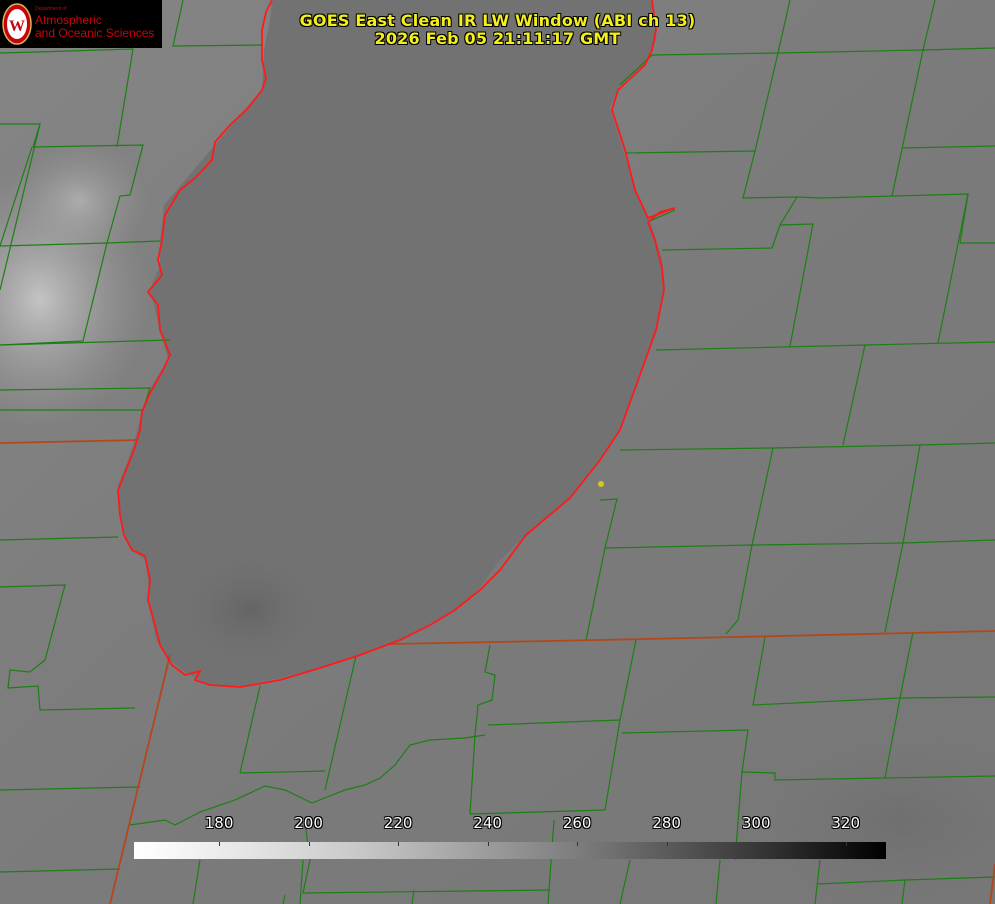  I want to click on colorbar-tick-labels: 180 200 220 240 260 280 300 320, so click(497, 824).